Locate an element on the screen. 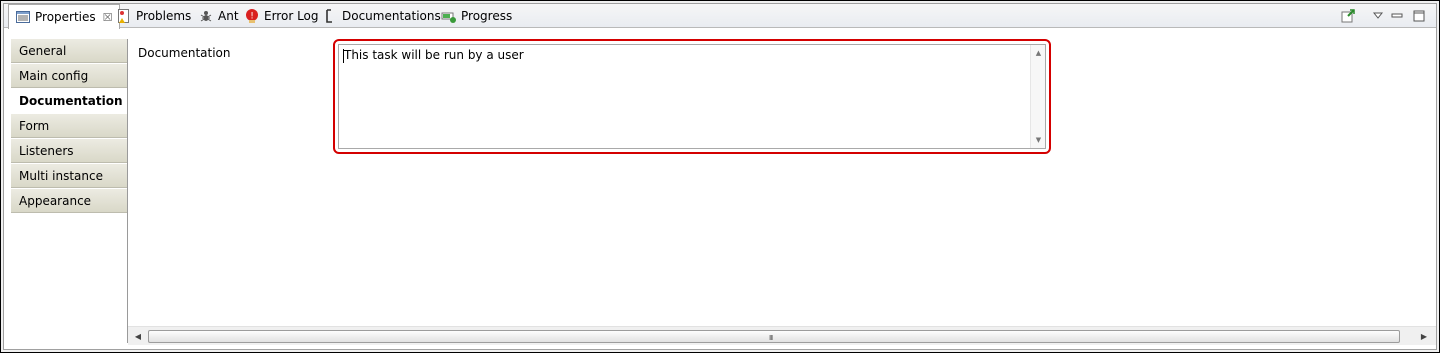 Image resolution: width=1440 pixels, height=353 pixels. tab-label: Properties is located at coordinates (65, 17).